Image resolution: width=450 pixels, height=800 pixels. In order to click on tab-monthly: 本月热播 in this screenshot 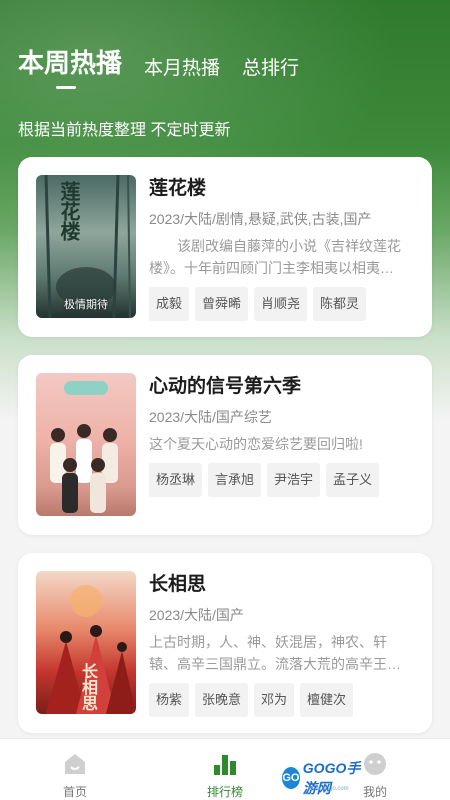, I will do `click(182, 68)`.